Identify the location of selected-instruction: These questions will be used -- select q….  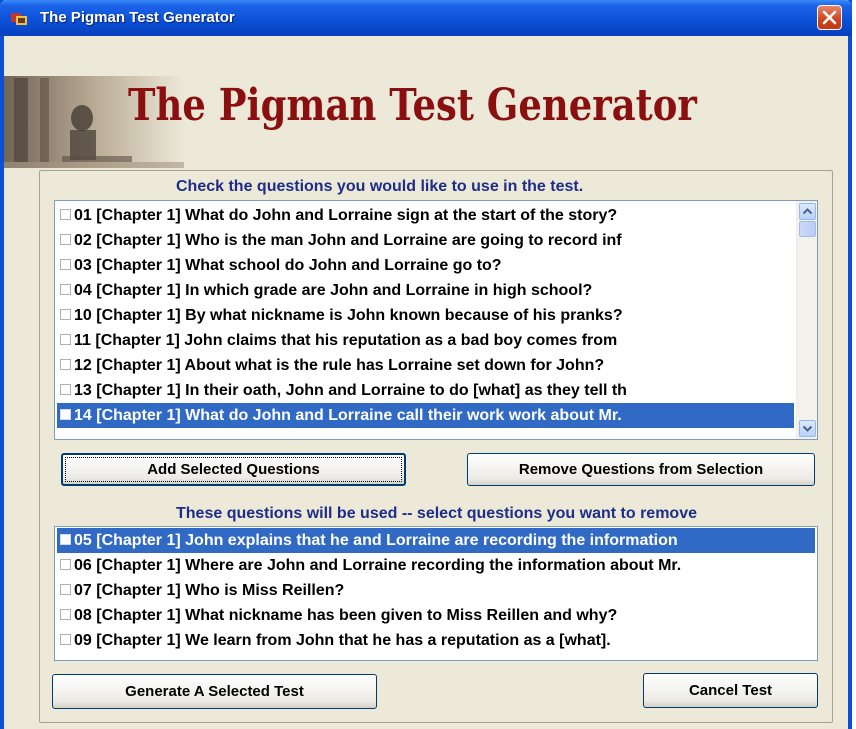
(436, 513).